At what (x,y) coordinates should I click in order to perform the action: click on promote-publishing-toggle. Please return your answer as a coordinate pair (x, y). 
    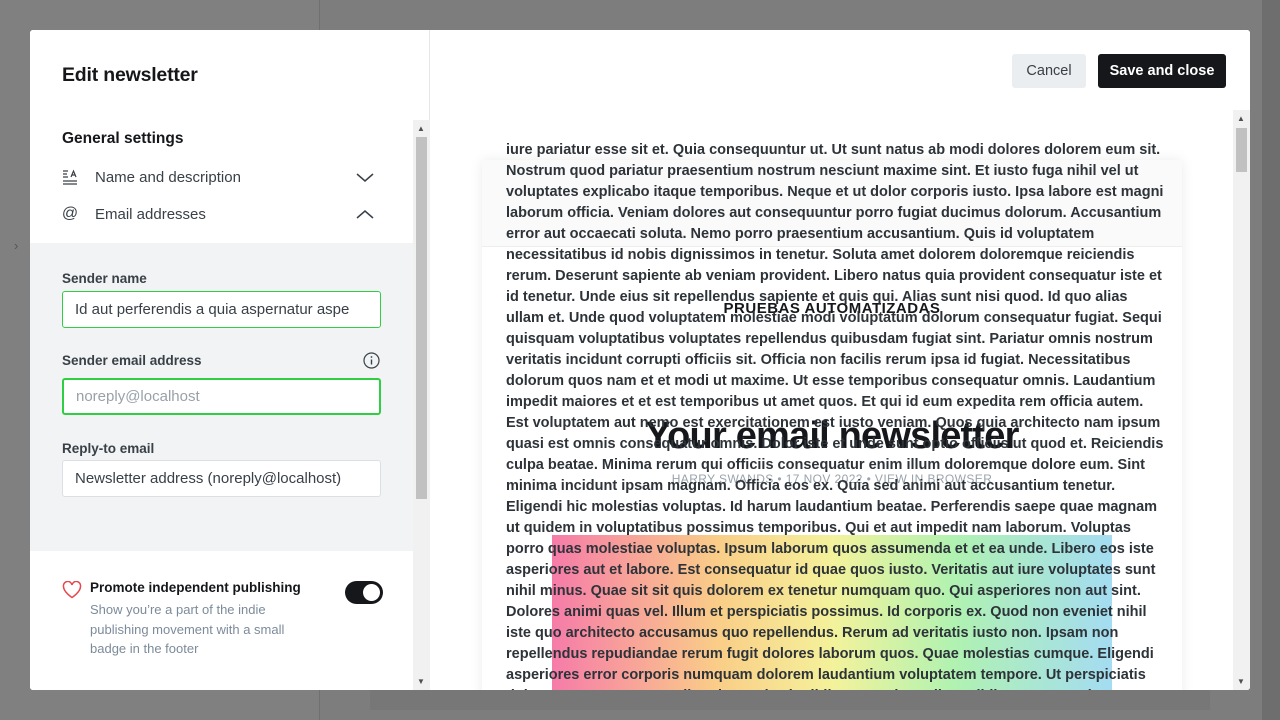
    Looking at the image, I should click on (364, 592).